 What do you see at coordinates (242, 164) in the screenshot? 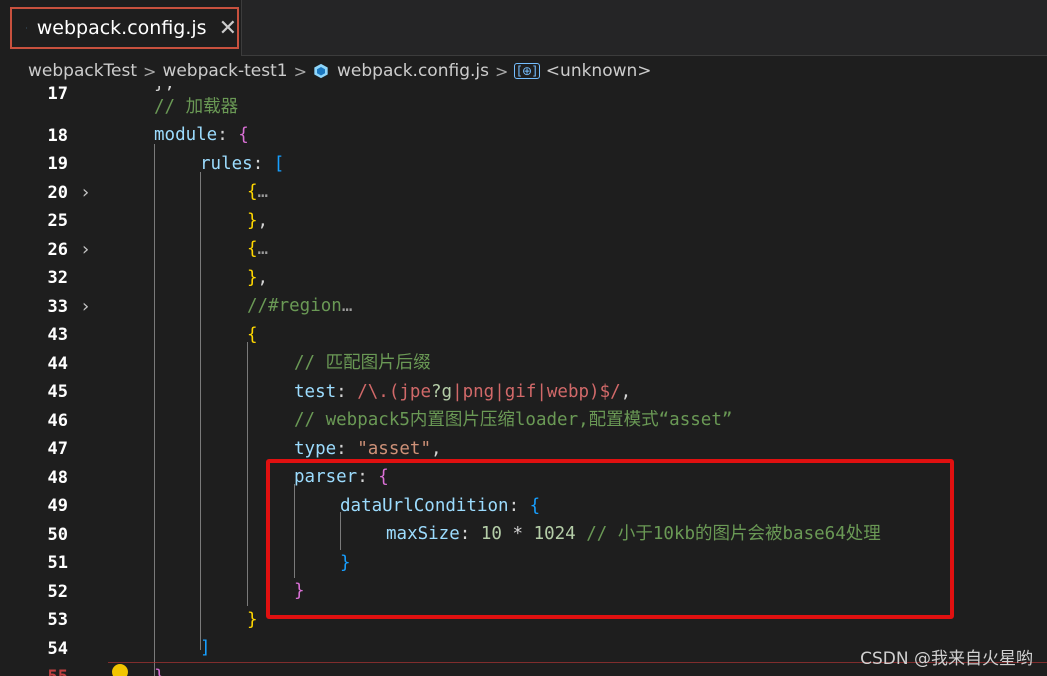
I see `code-line: rules: [` at bounding box center [242, 164].